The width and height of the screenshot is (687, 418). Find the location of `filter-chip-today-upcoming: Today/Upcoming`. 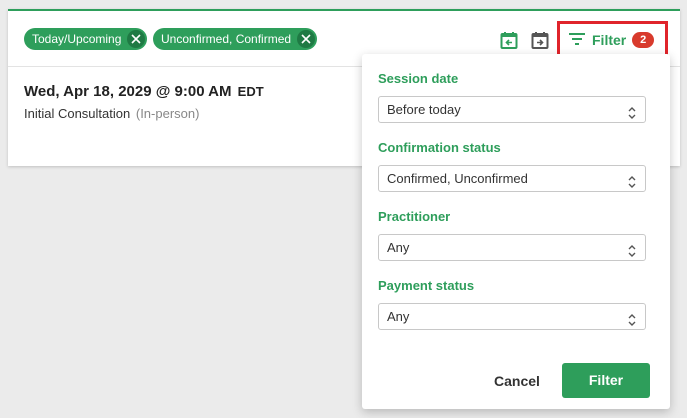

filter-chip-today-upcoming: Today/Upcoming is located at coordinates (86, 39).